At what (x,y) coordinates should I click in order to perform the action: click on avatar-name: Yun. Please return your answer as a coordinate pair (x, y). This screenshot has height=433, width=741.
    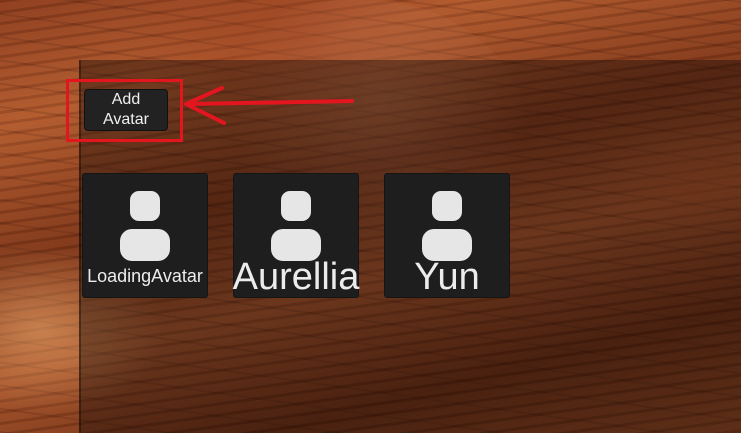
    Looking at the image, I should click on (447, 277).